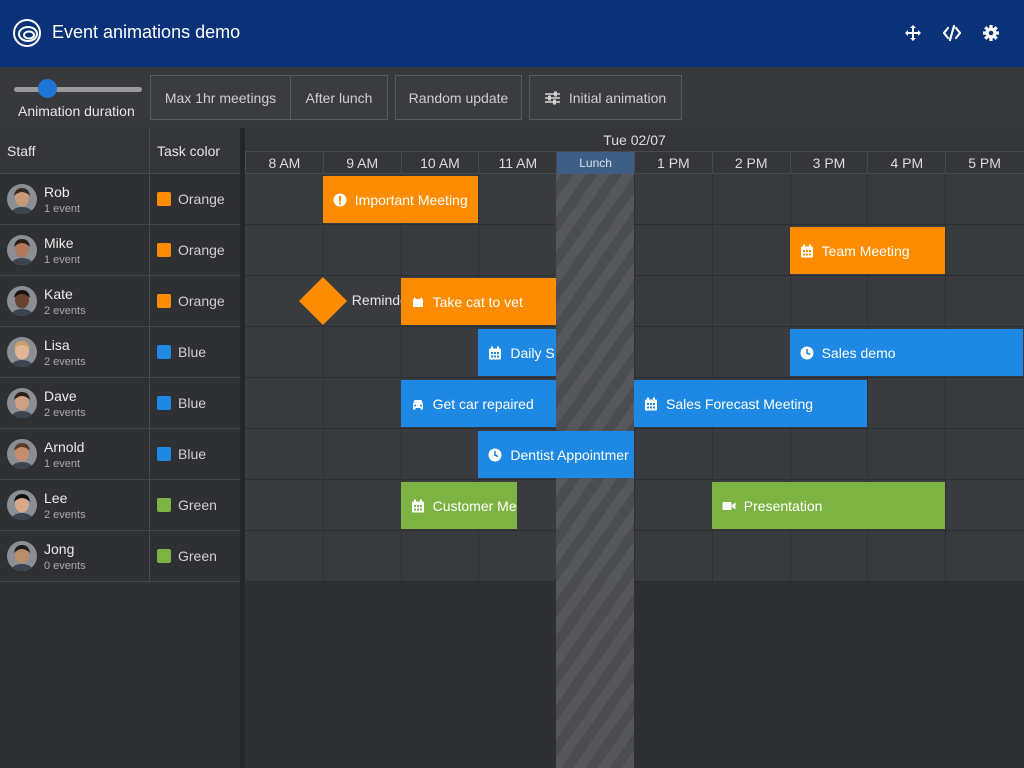 The width and height of the screenshot is (1024, 768). I want to click on event-bar: Sales demo, so click(906, 352).